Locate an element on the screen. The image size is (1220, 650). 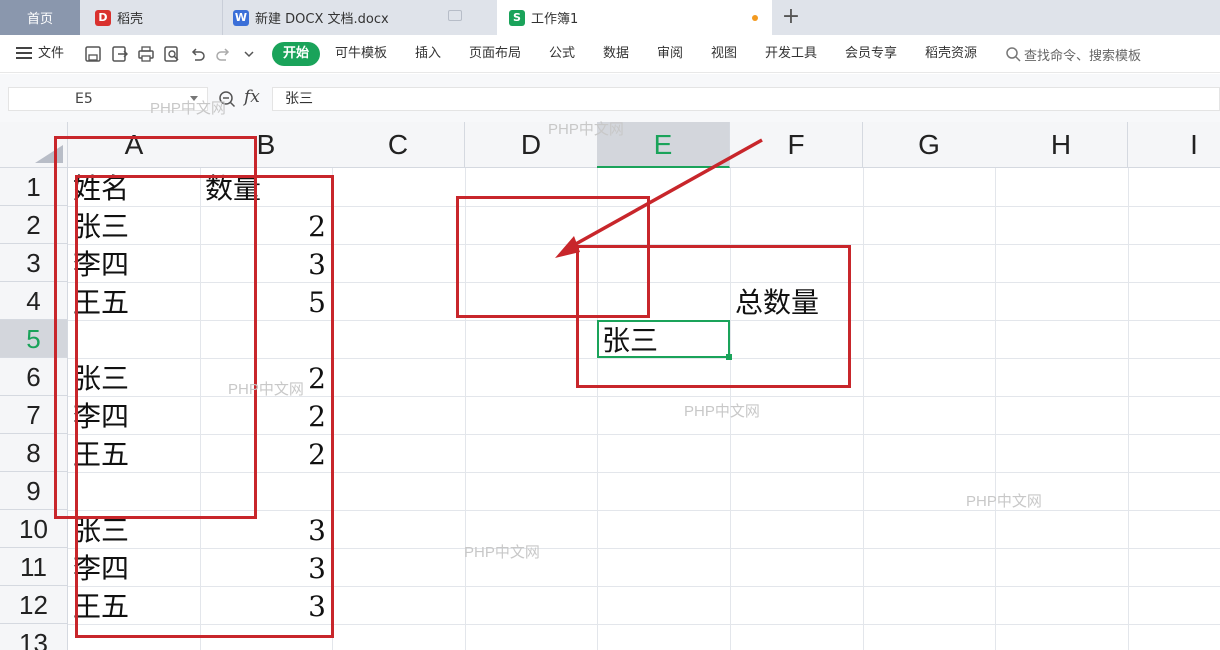
menu-template: 可牛模板 is located at coordinates (361, 54).